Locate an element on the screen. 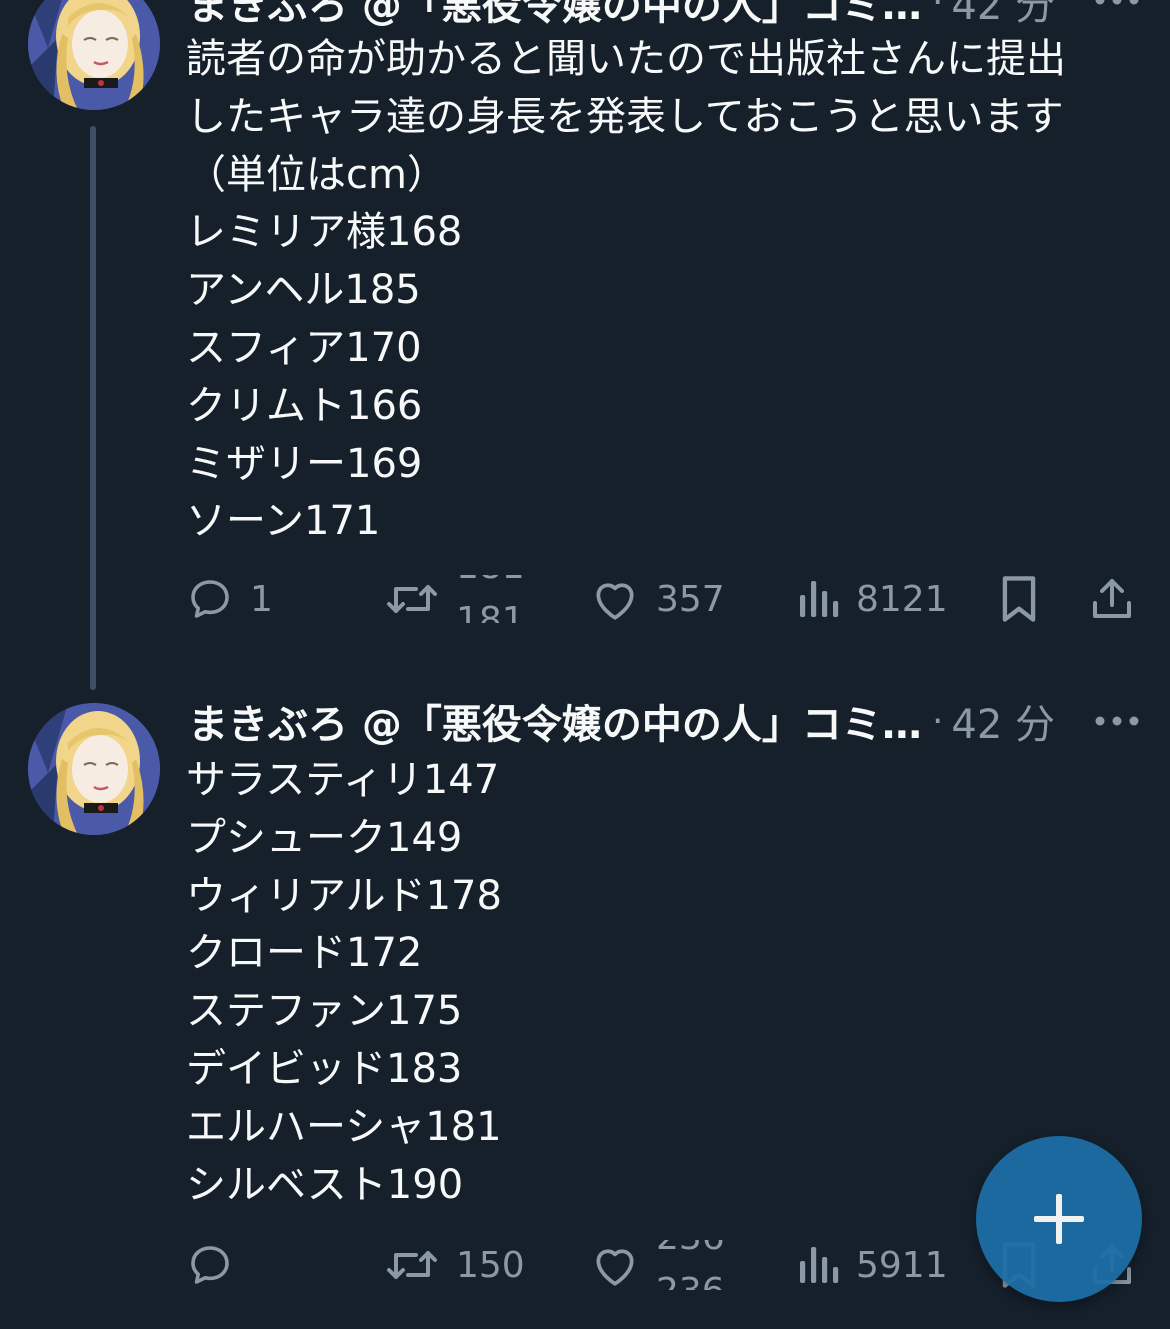  views-button: 8121 is located at coordinates (872, 599).